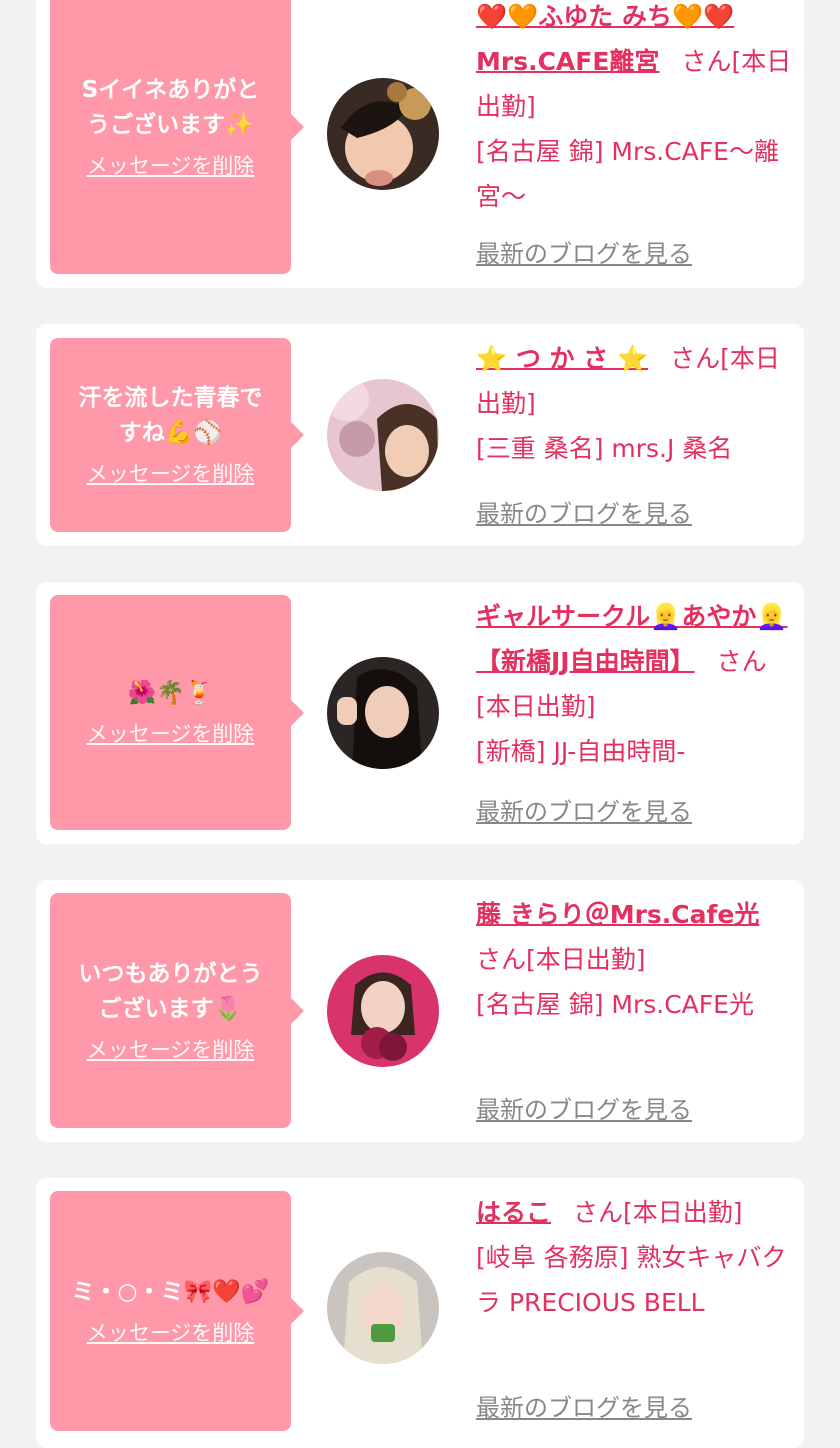 The width and height of the screenshot is (840, 1448). Describe the element at coordinates (627, 174) in the screenshot. I see `shop-name: [名古屋 錦] Mrs.CAFE〜離宮〜` at that location.